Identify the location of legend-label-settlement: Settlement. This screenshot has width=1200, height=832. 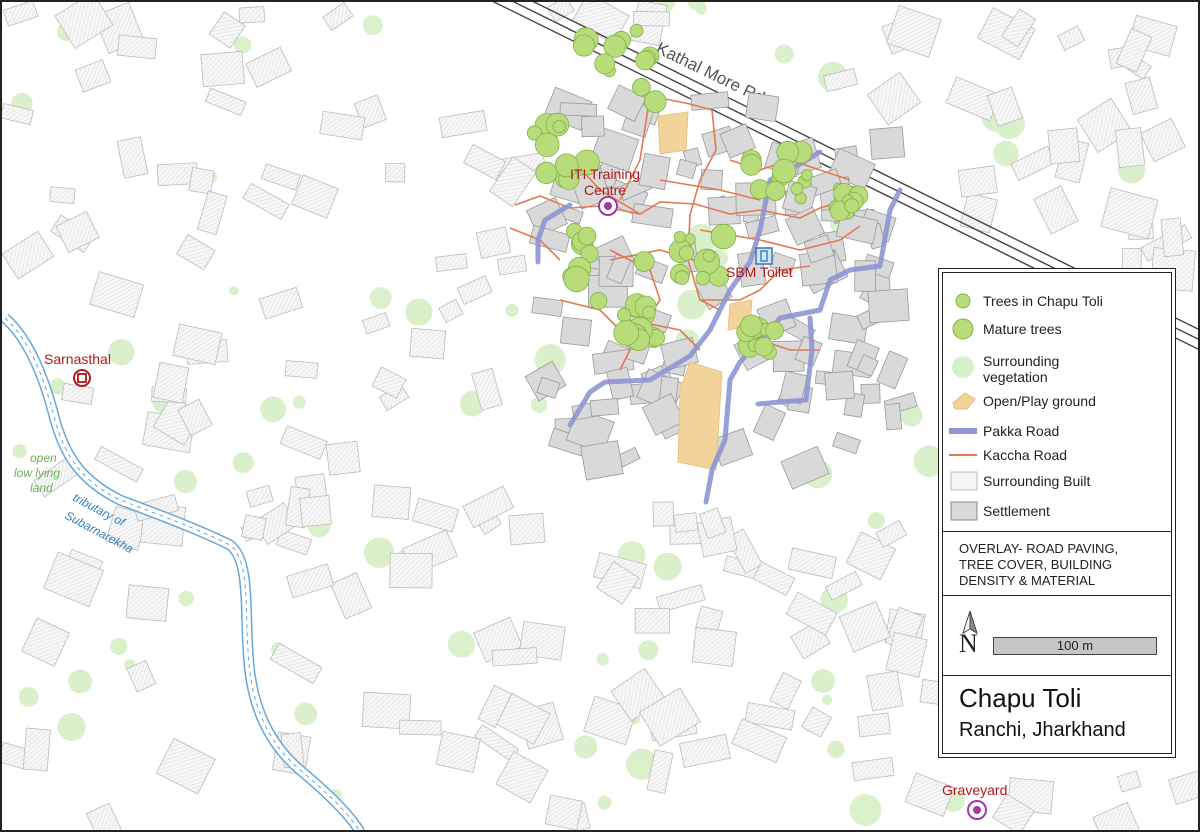
(1016, 511).